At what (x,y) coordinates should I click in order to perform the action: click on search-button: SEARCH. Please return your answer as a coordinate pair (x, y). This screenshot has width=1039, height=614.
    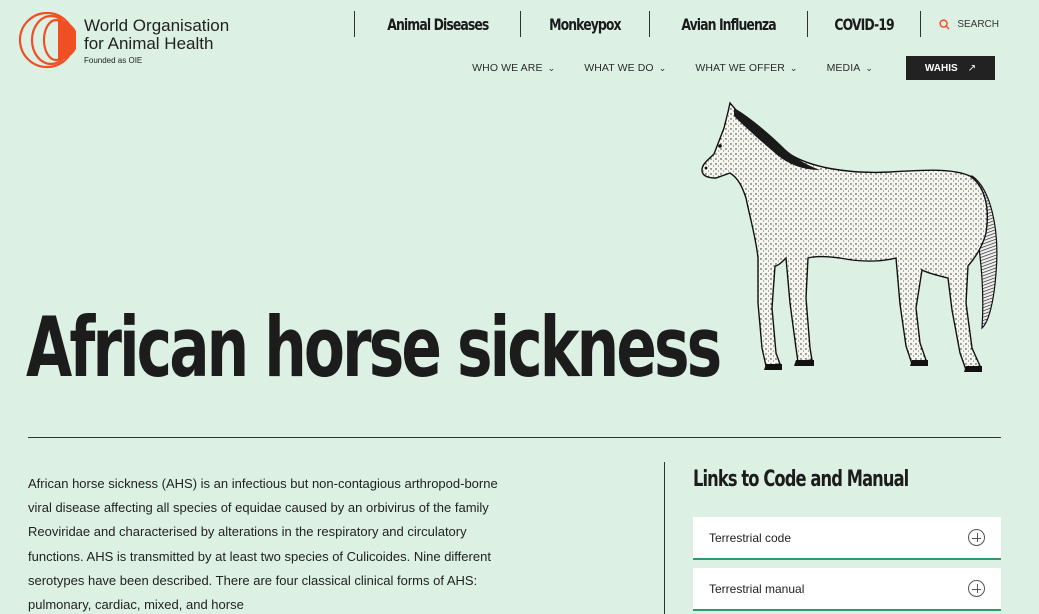
    Looking at the image, I should click on (969, 24).